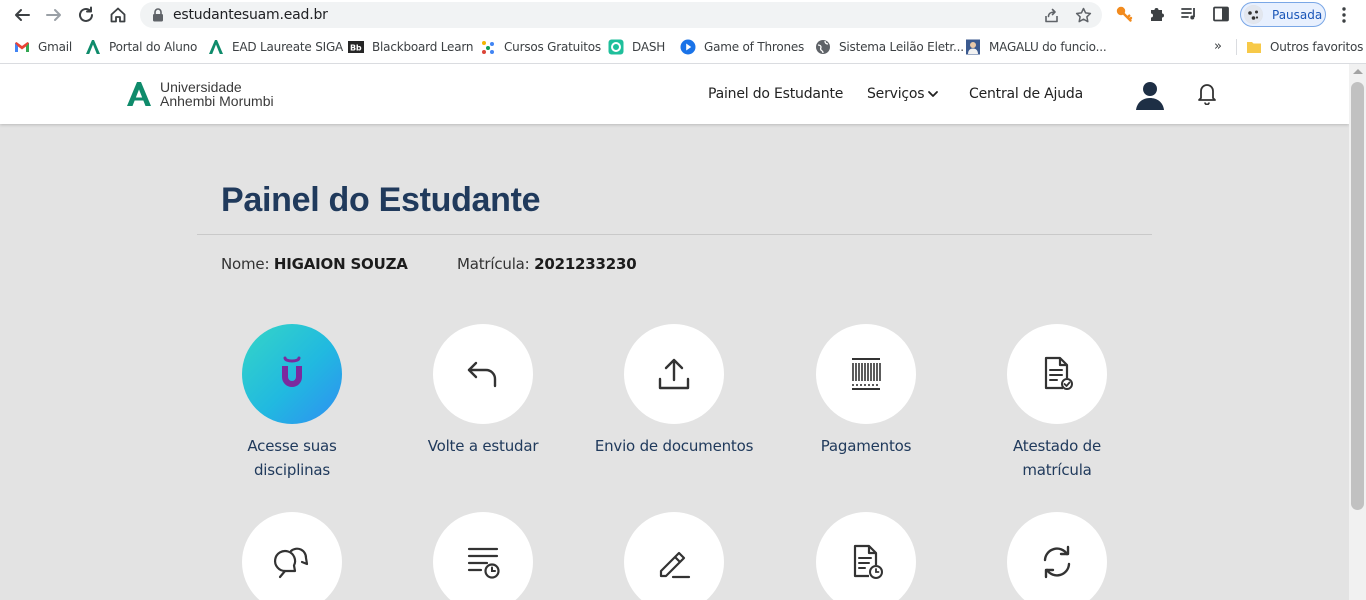  What do you see at coordinates (1253, 14) in the screenshot?
I see `profile-avatar-icon` at bounding box center [1253, 14].